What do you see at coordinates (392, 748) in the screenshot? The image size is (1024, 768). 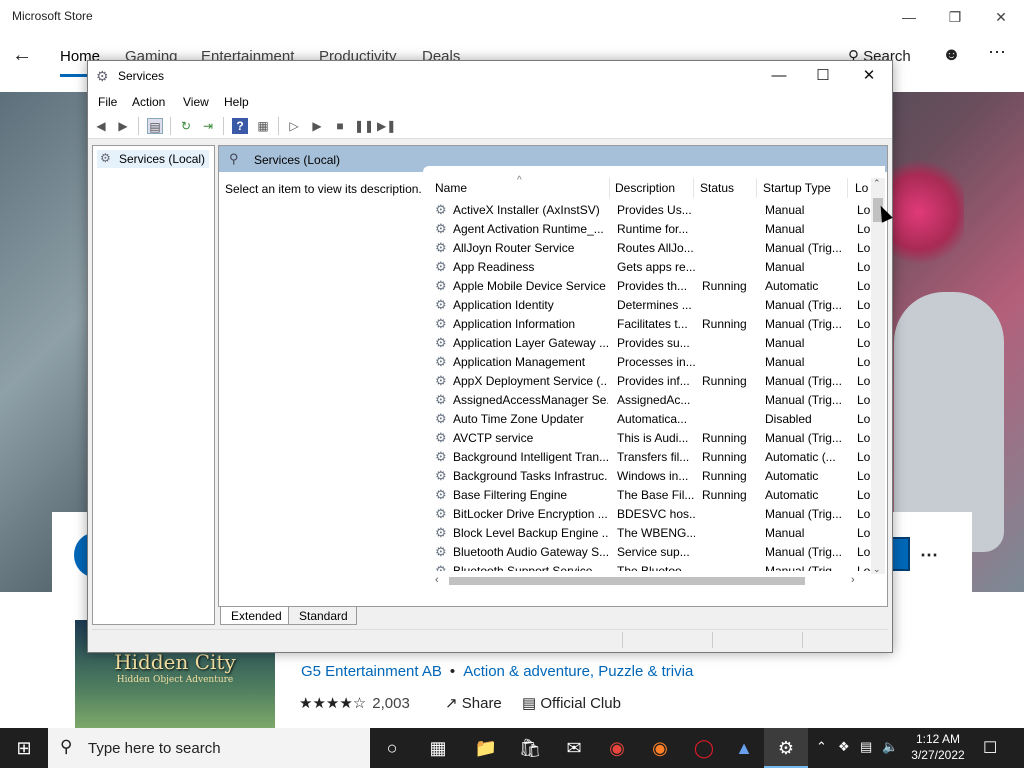 I see `cortana-icon: ○` at bounding box center [392, 748].